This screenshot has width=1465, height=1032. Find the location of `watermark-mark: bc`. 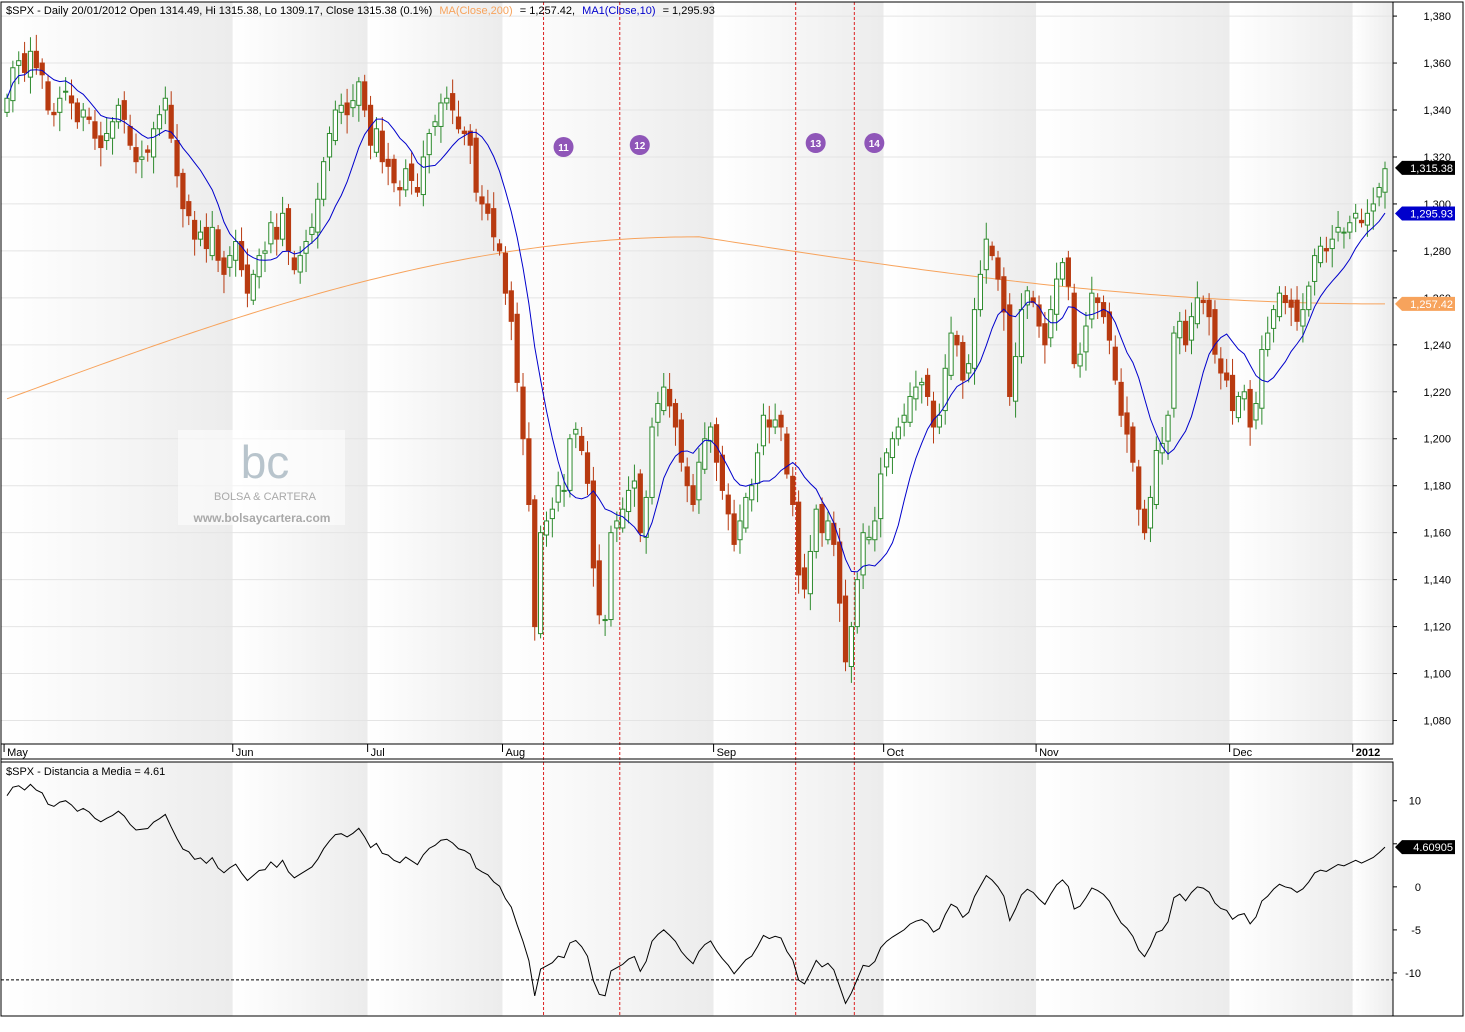

watermark-mark: bc is located at coordinates (265, 462).